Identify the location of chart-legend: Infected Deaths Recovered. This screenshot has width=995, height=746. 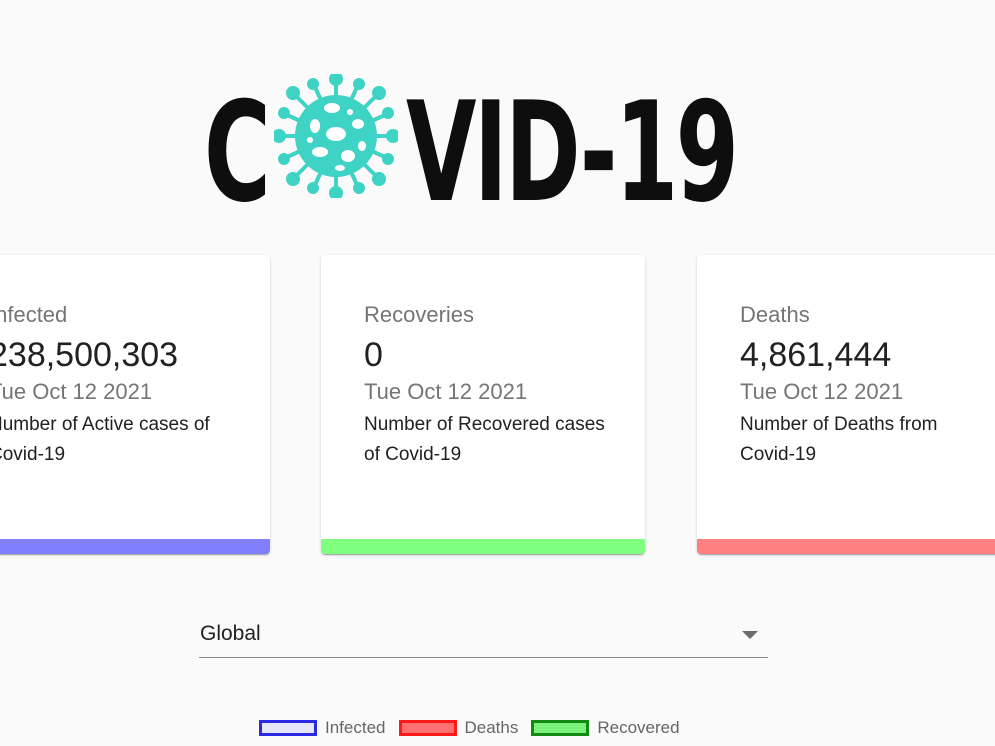
(476, 728).